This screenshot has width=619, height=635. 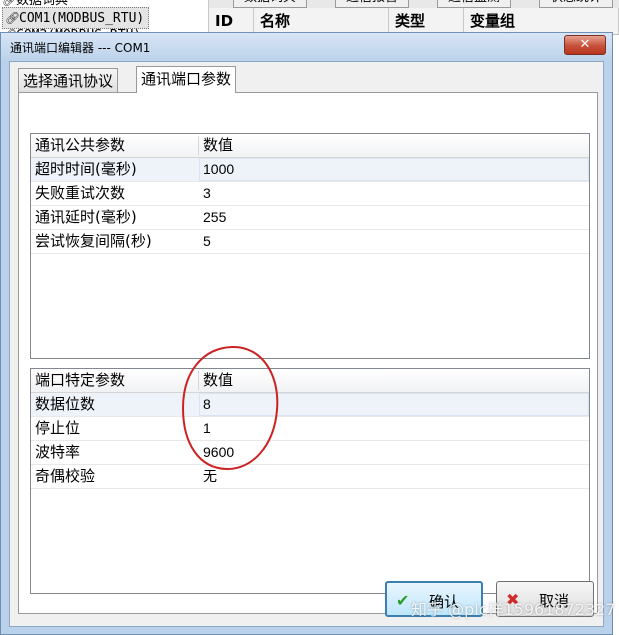 I want to click on tree-item-label: COM1(MODBUS_RTU), so click(x=82, y=18).